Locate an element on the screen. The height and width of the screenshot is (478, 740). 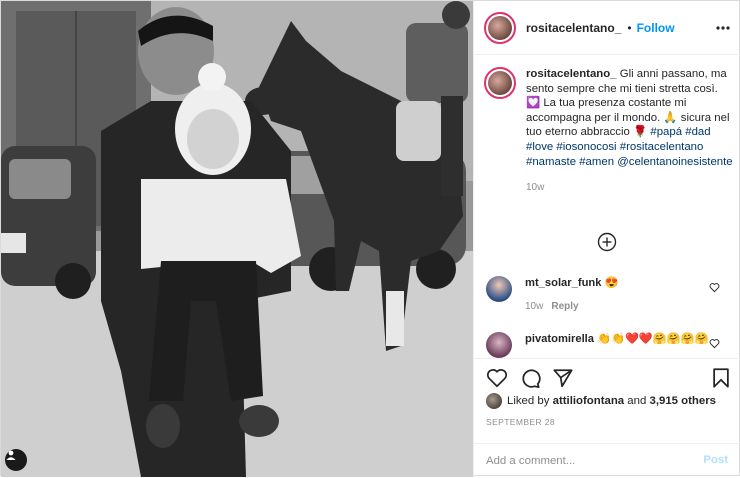
hashtag: #amen is located at coordinates (596, 162).